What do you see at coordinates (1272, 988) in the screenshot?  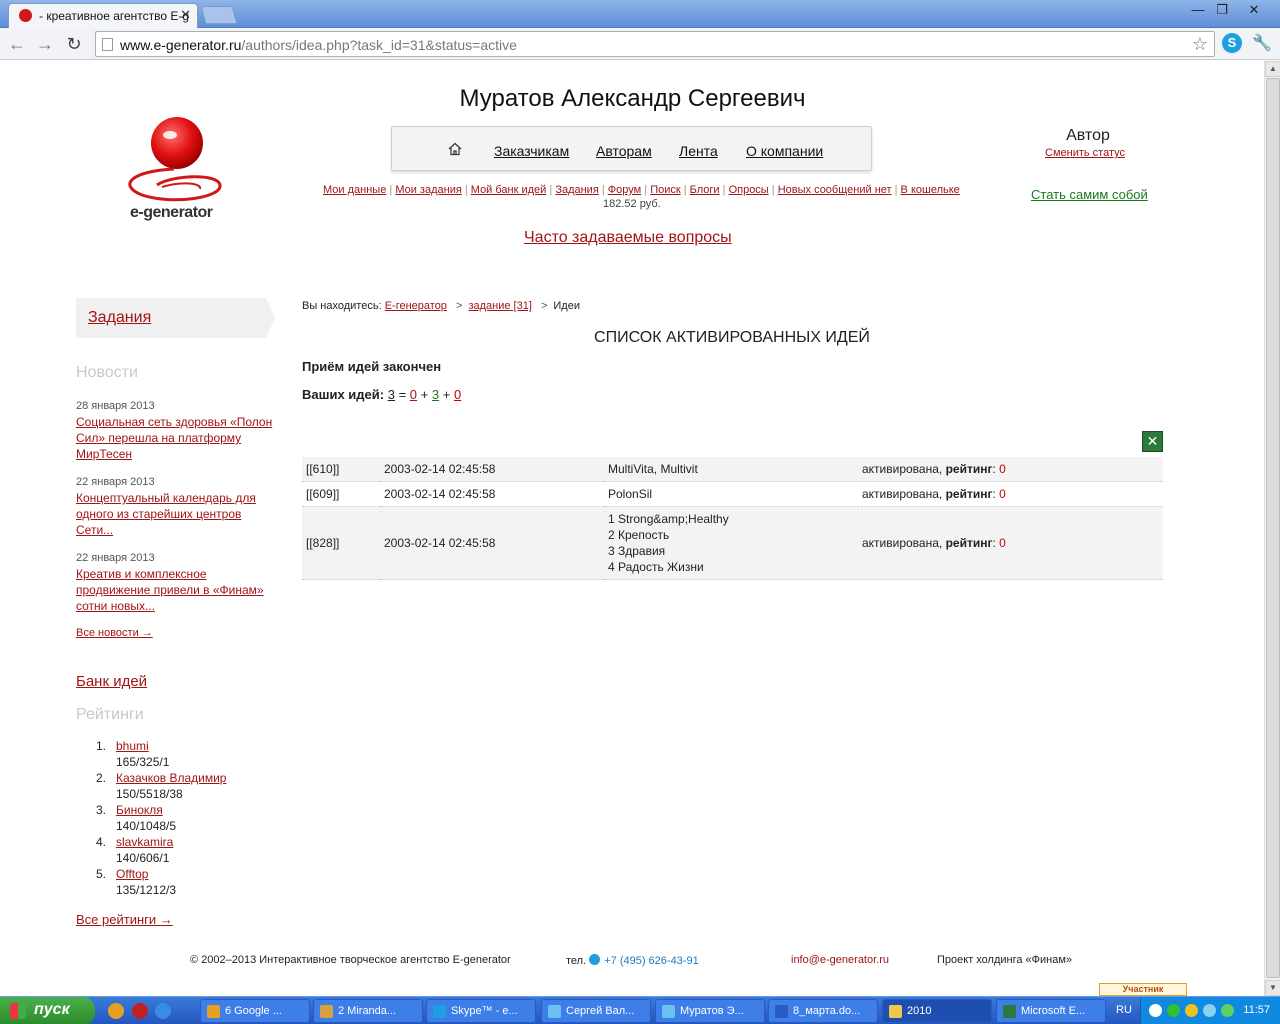 I see `scroll-down-icon: ▼` at bounding box center [1272, 988].